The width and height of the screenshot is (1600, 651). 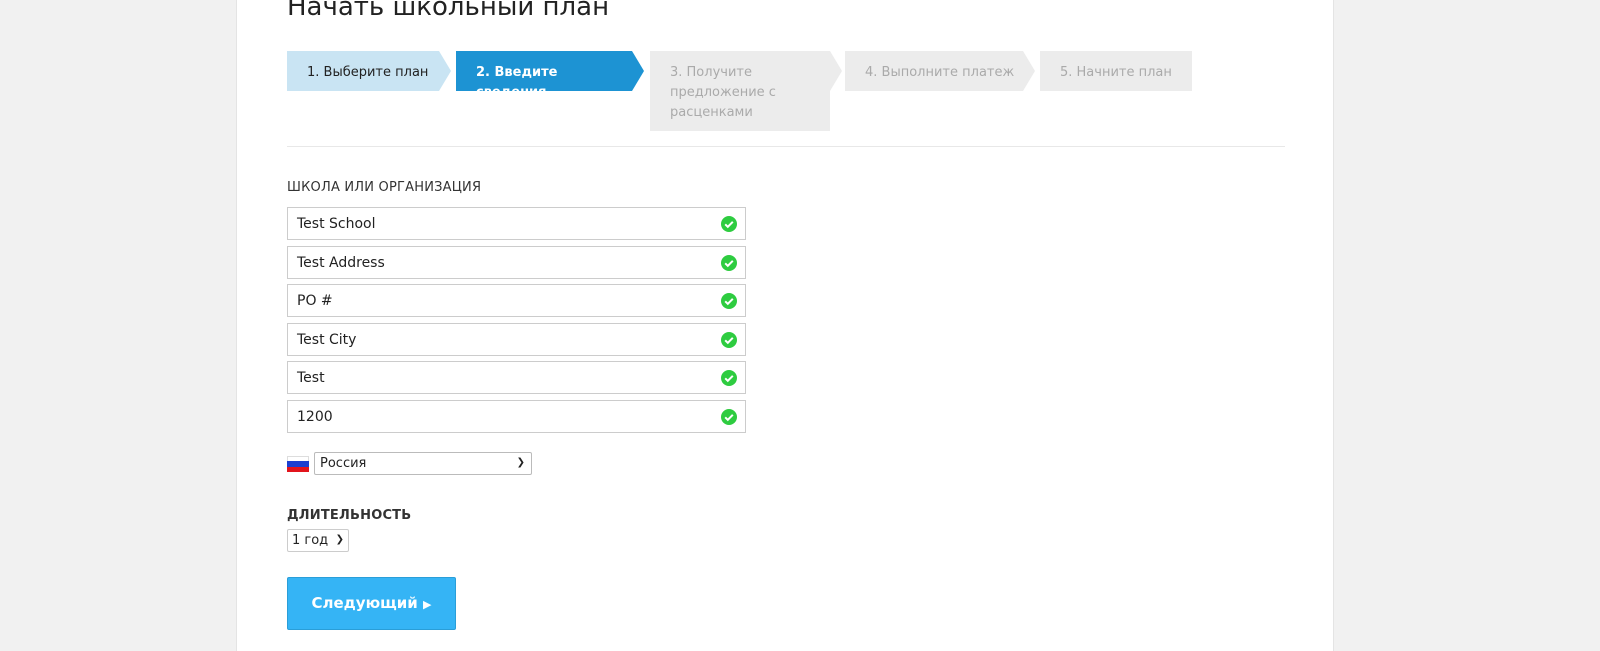 I want to click on field-value: Test, so click(x=311, y=378).